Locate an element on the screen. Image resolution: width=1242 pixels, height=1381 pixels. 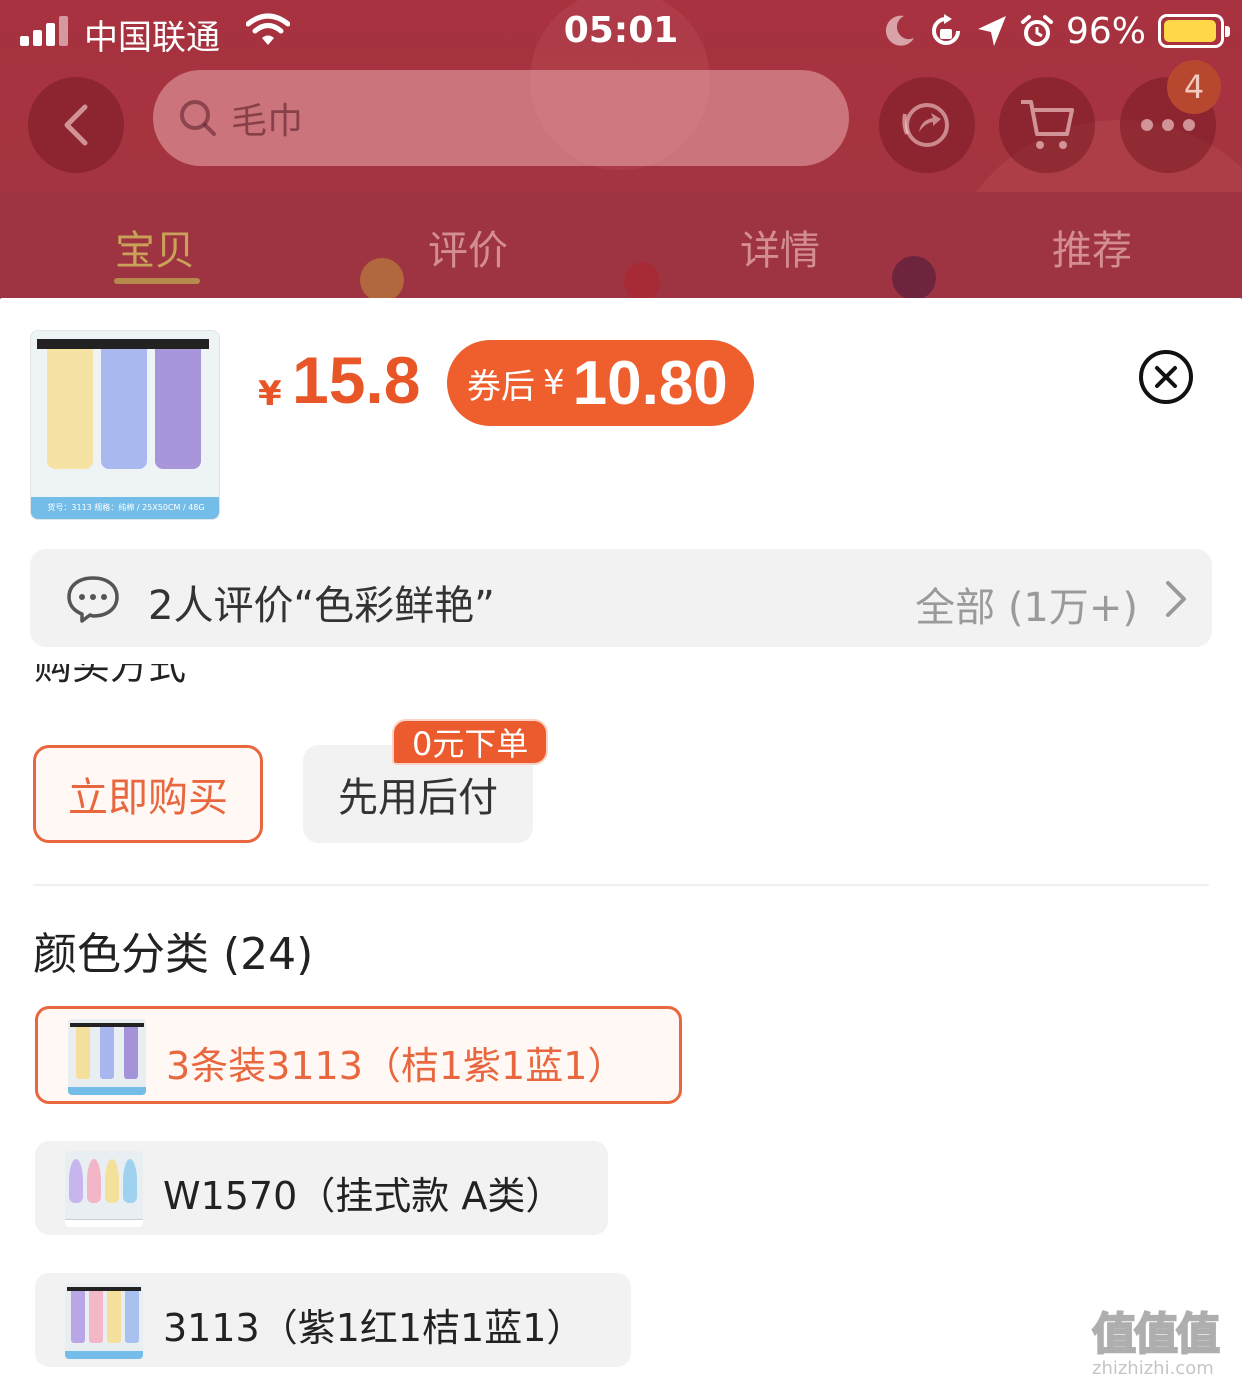
review-highlight: 2人评价“色彩鲜艳” is located at coordinates (321, 606).